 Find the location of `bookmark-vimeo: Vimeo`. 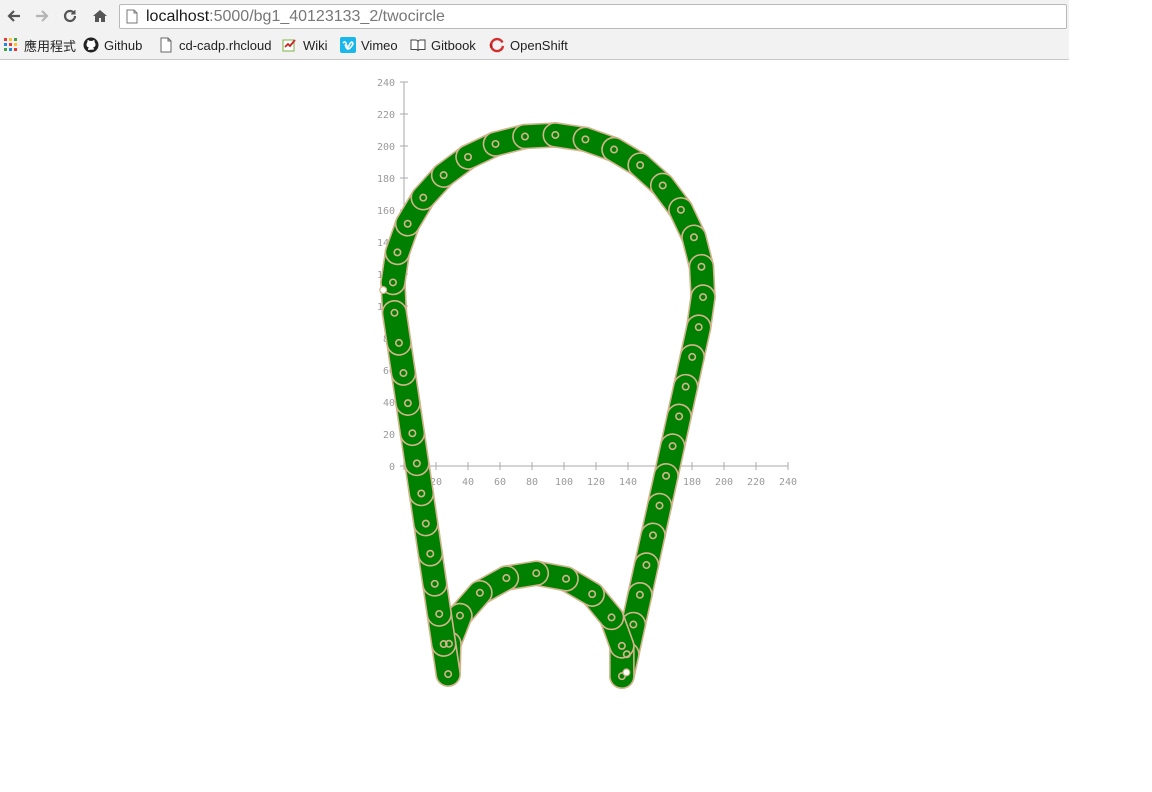

bookmark-vimeo: Vimeo is located at coordinates (369, 45).